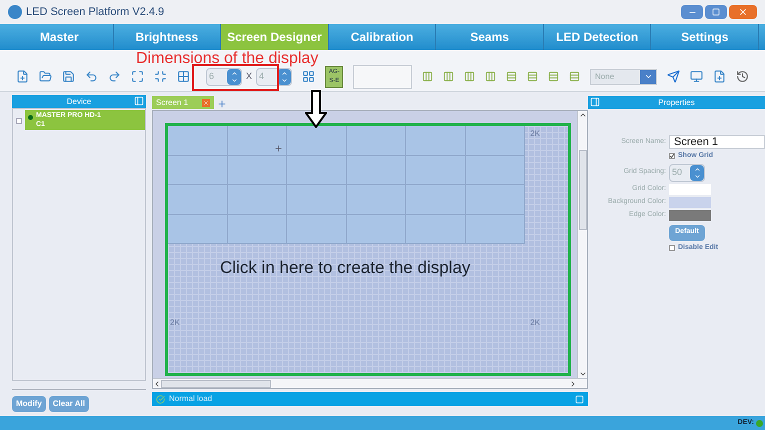  Describe the element at coordinates (582, 244) in the screenshot. I see `vertical-scrollbar` at that location.